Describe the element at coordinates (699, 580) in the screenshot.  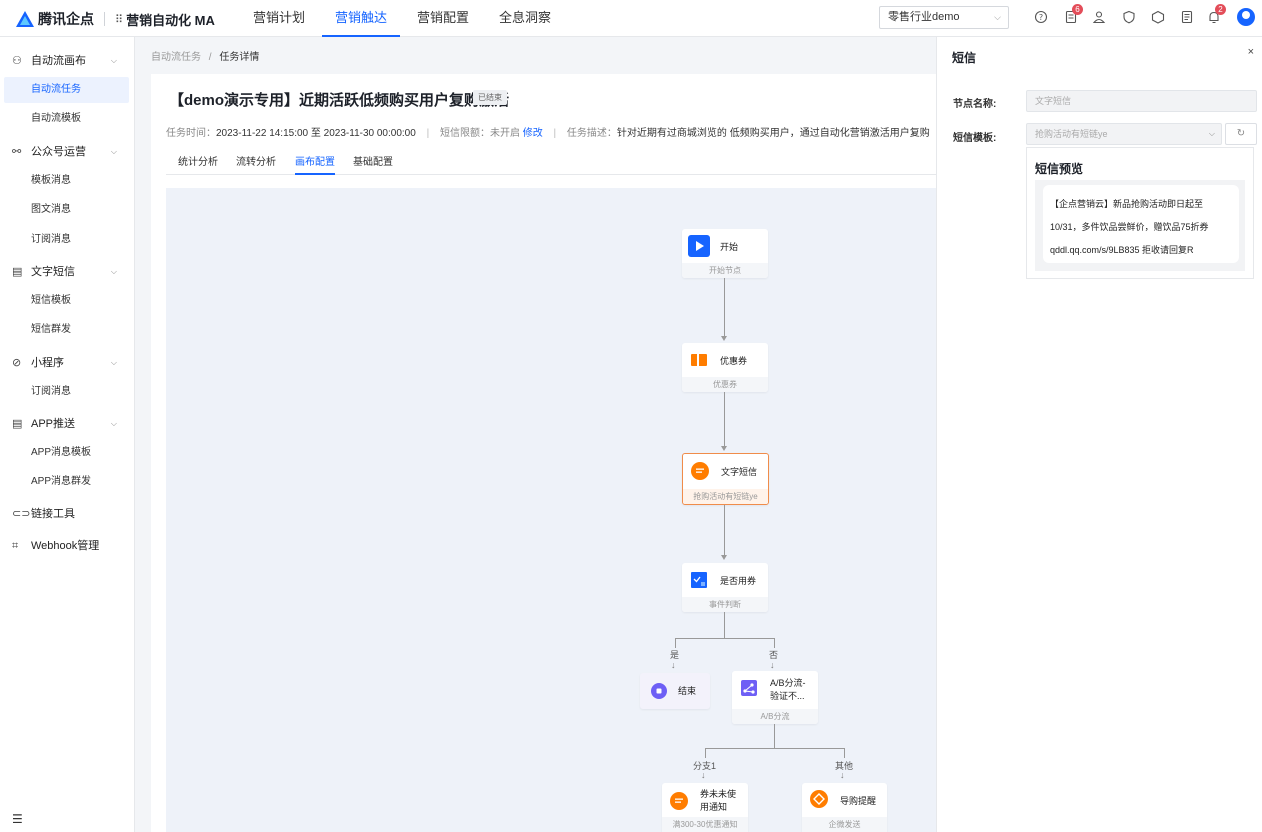
I see `event-judge-icon` at that location.